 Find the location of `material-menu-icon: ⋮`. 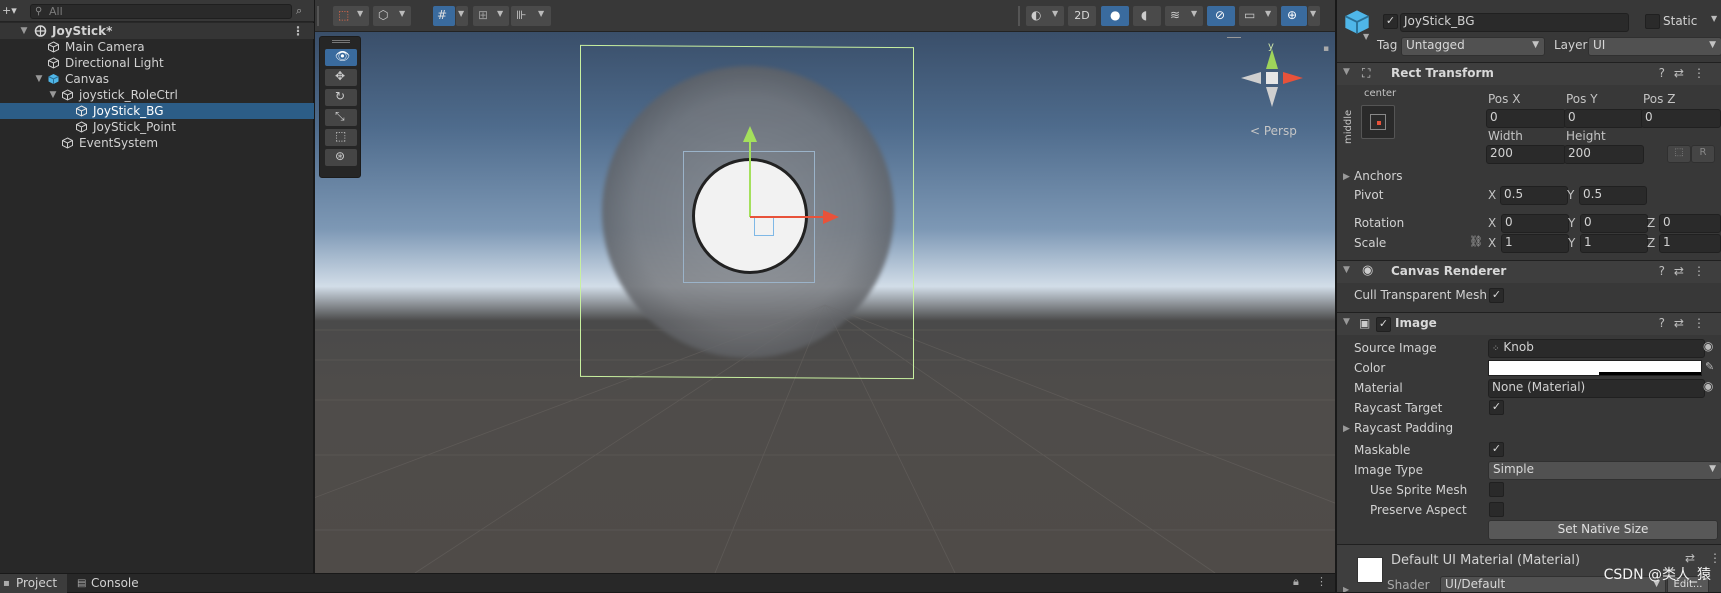

material-menu-icon: ⋮ is located at coordinates (1715, 558).